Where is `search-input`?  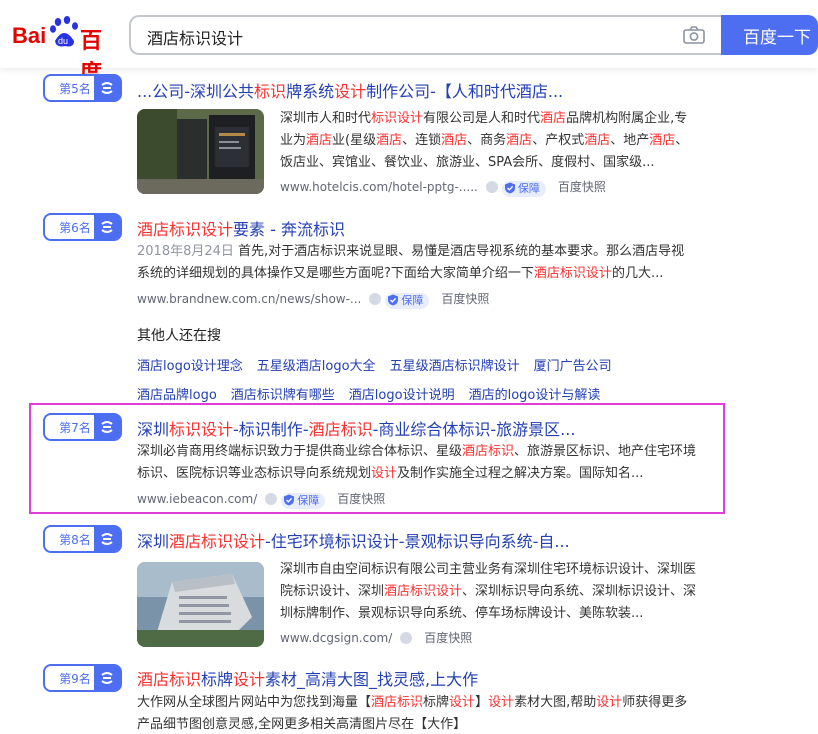
search-input is located at coordinates (407, 37).